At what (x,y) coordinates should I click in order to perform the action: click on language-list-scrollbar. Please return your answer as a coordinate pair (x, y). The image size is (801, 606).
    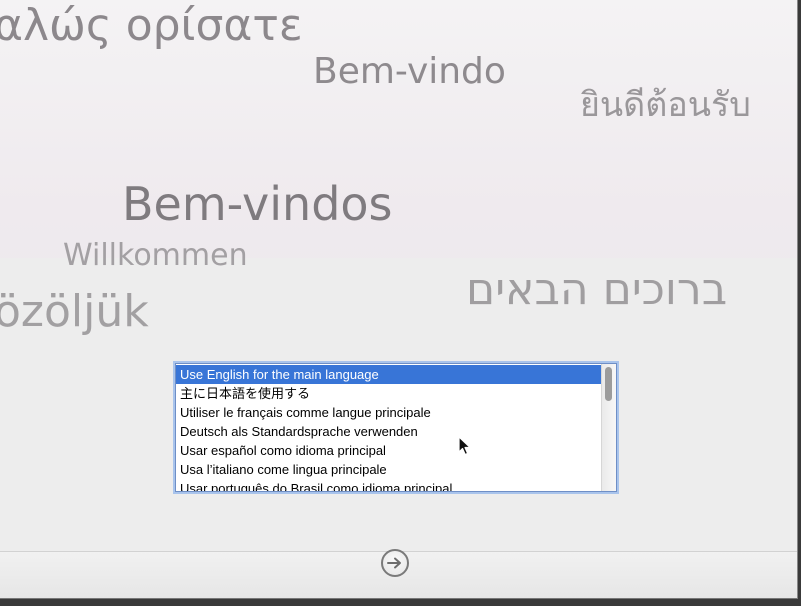
    Looking at the image, I should click on (608, 427).